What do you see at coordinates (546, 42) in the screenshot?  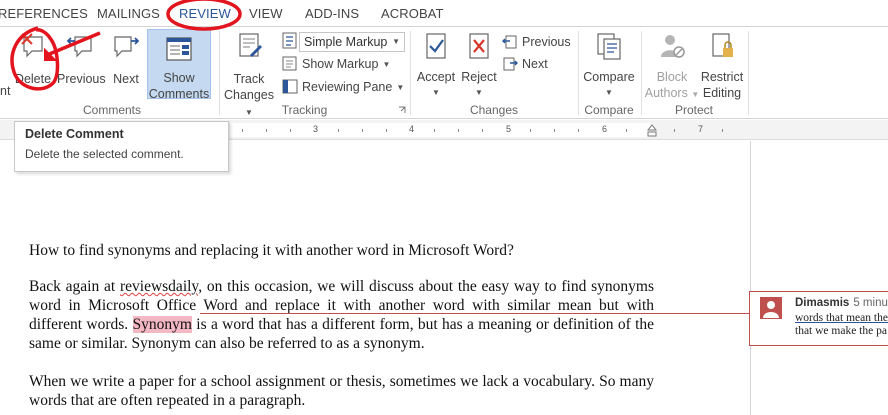 I see `previous-change-label: Previous` at bounding box center [546, 42].